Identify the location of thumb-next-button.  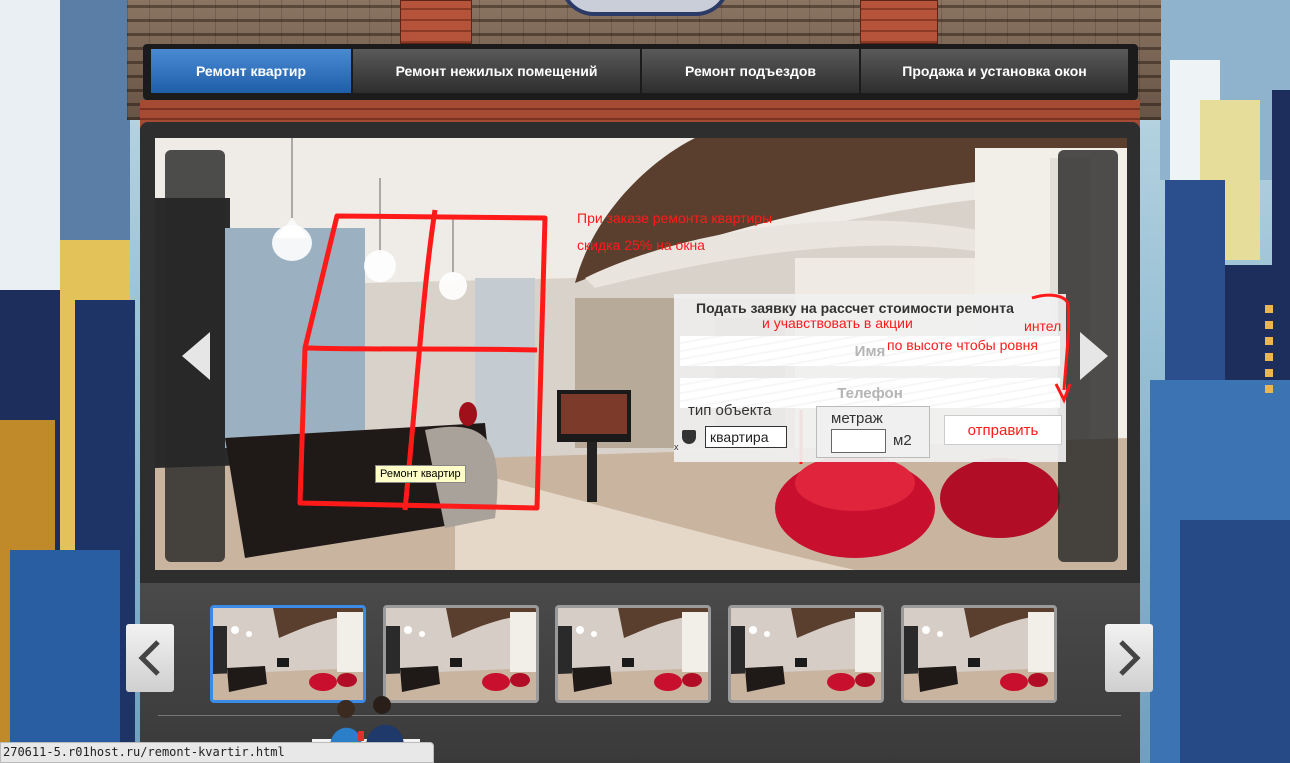
(1129, 658).